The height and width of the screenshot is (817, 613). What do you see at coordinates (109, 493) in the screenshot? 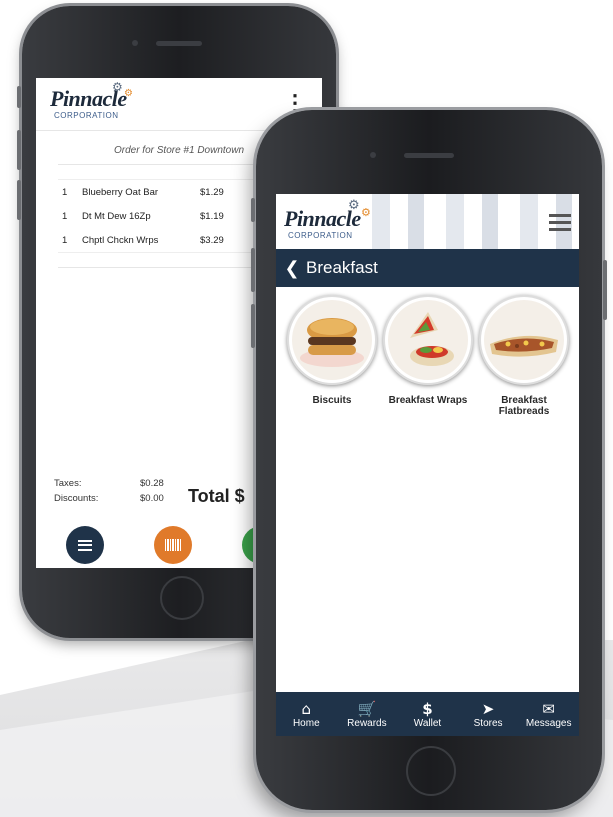
I see `order-summary: Taxes: $0.28 Discounts: $0.00` at bounding box center [109, 493].